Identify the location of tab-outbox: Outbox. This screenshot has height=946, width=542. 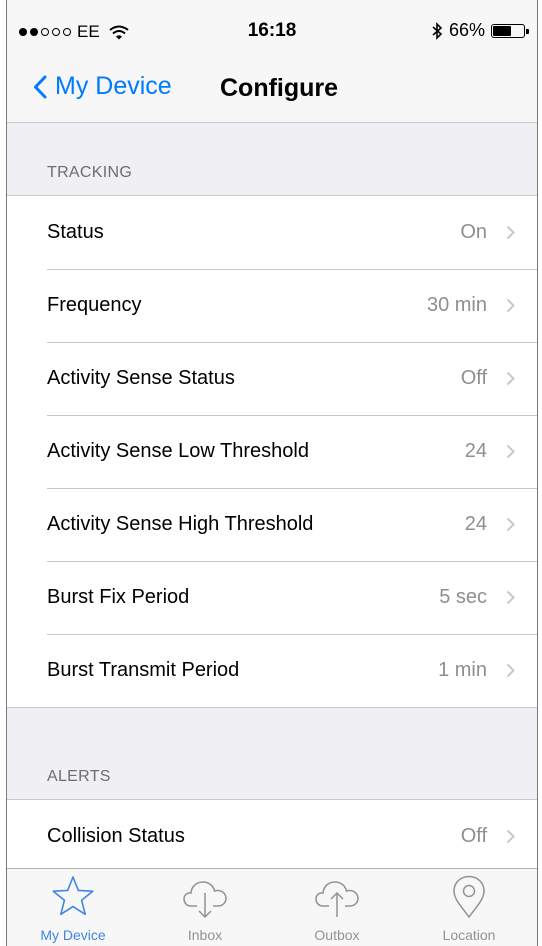
(337, 907).